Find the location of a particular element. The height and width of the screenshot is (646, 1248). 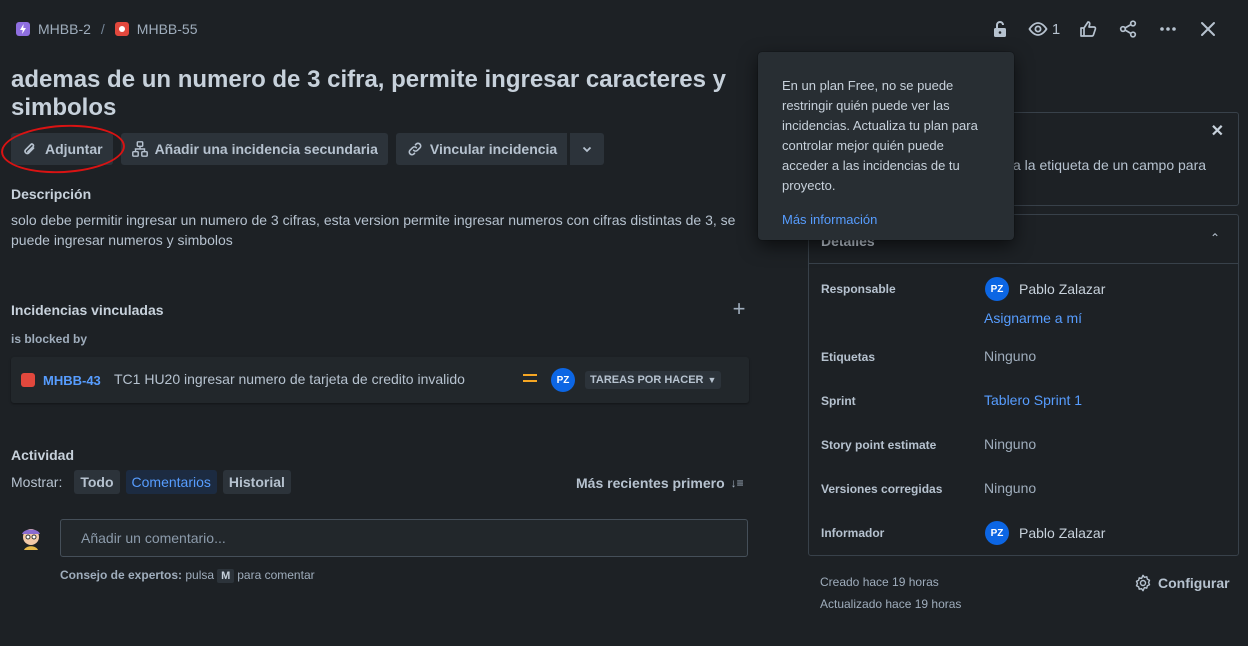

link-icon is located at coordinates (415, 149).